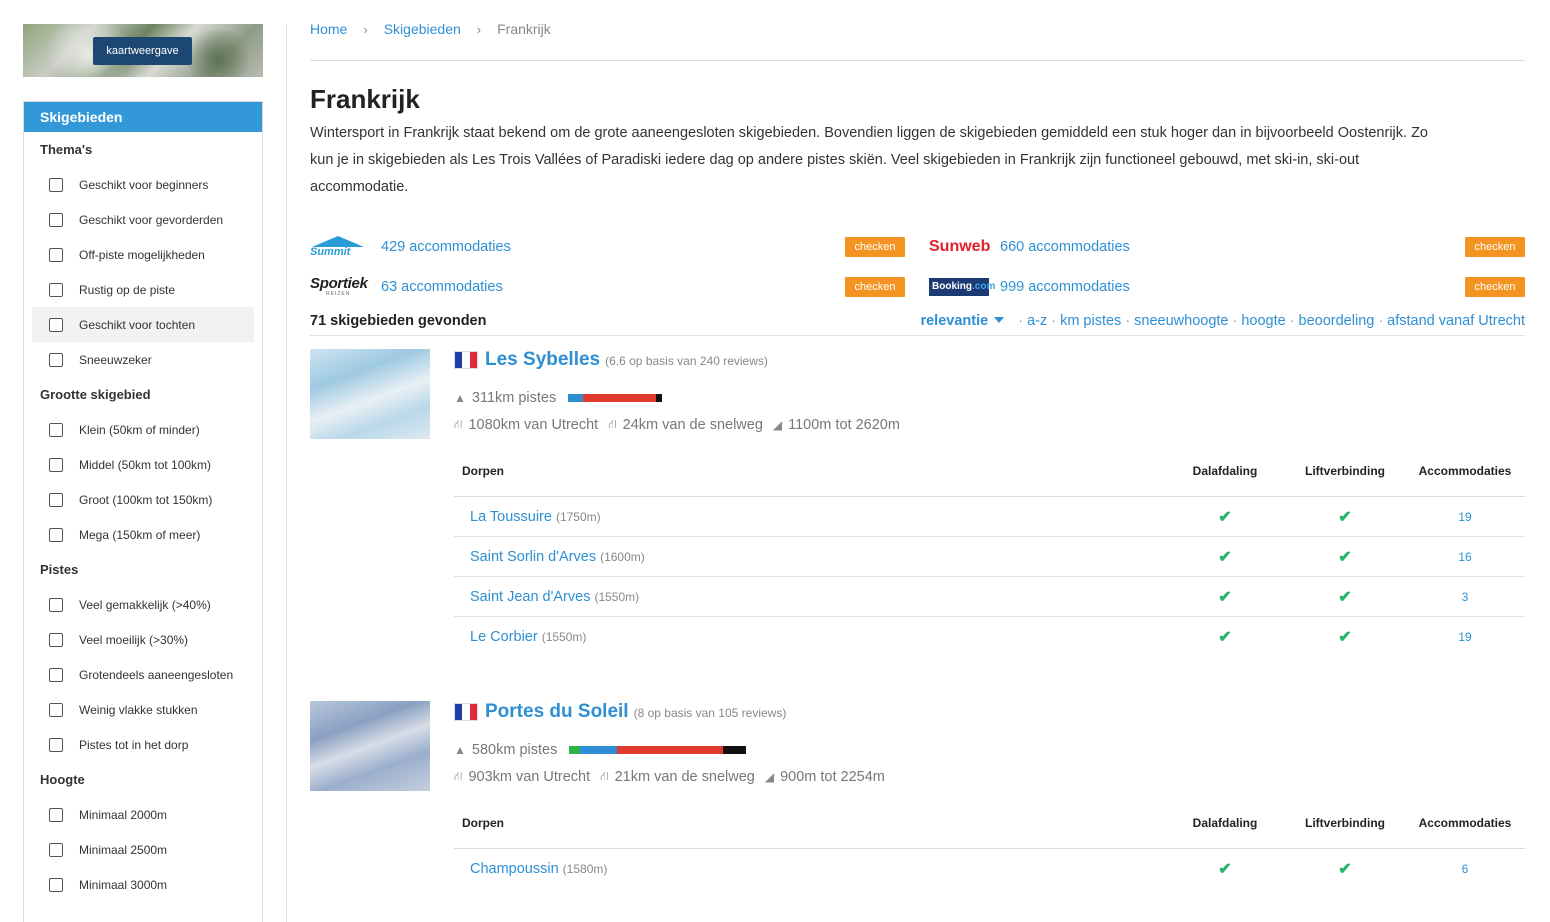  What do you see at coordinates (143, 814) in the screenshot?
I see `filter-option: Minimaal 2000m` at bounding box center [143, 814].